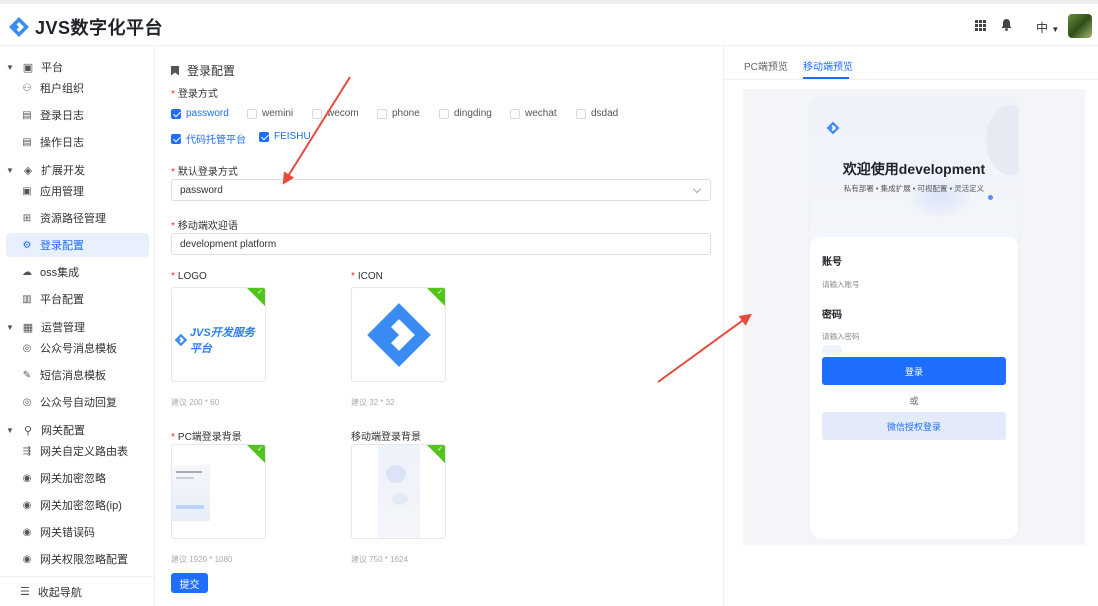 The width and height of the screenshot is (1098, 606). I want to click on logo-hint: 建议 200 * 60, so click(195, 402).